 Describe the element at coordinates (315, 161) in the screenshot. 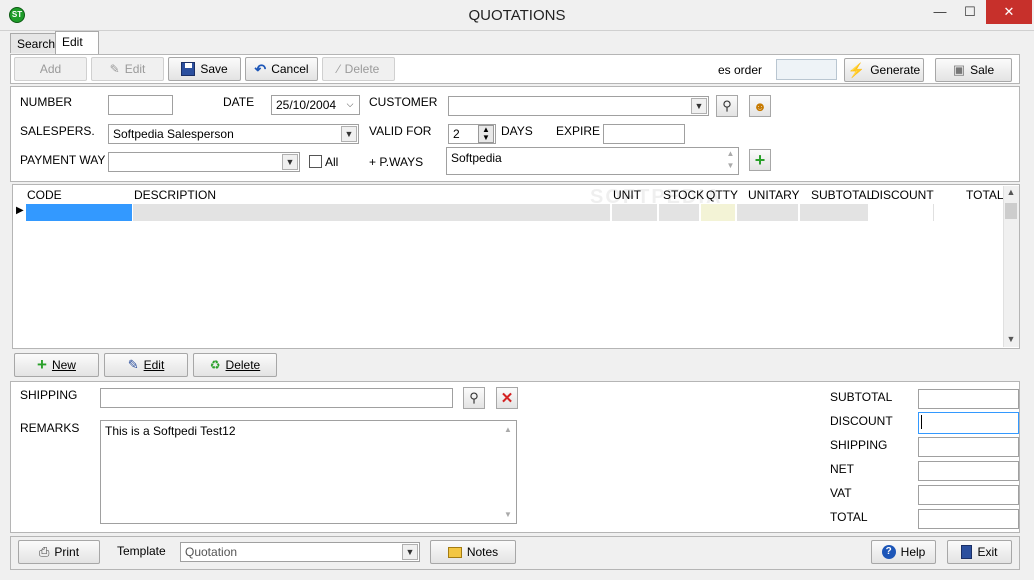

I see `all-checkbox` at that location.